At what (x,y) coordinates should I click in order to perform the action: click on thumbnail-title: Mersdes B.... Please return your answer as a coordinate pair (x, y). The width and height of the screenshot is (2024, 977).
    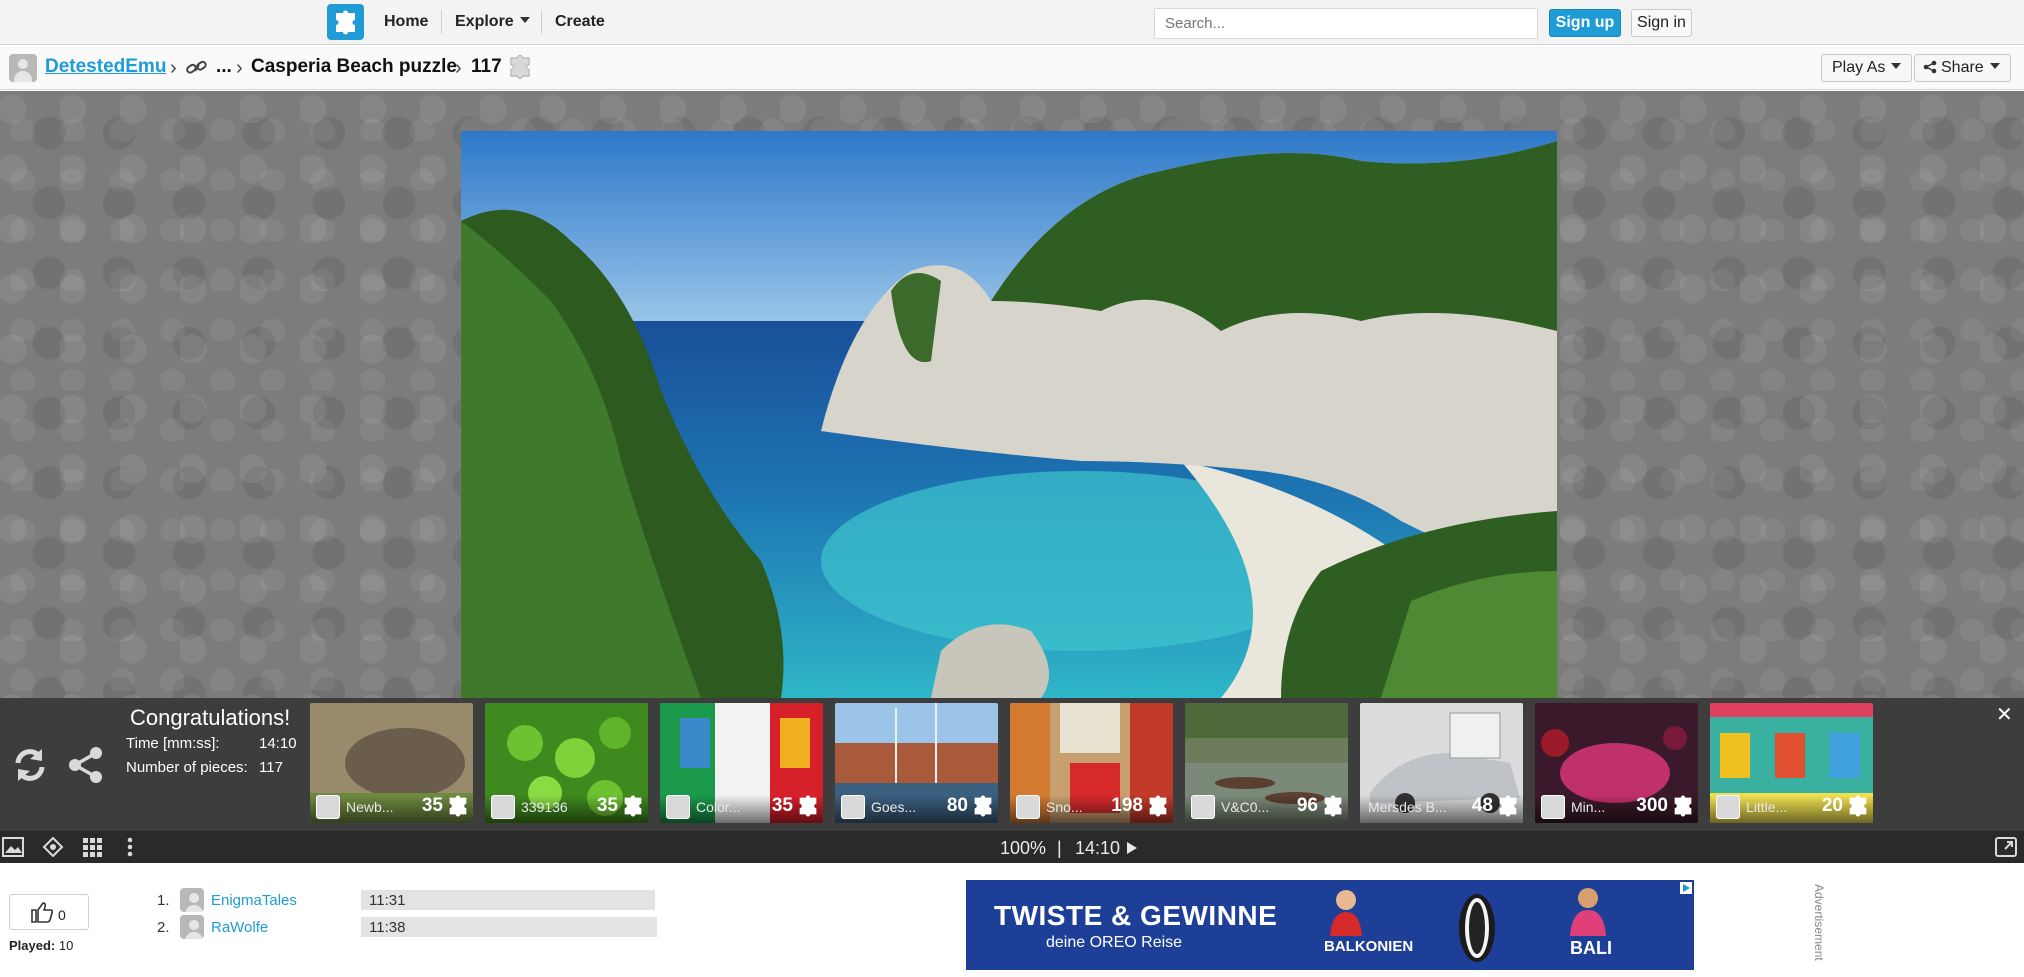
    Looking at the image, I should click on (1407, 807).